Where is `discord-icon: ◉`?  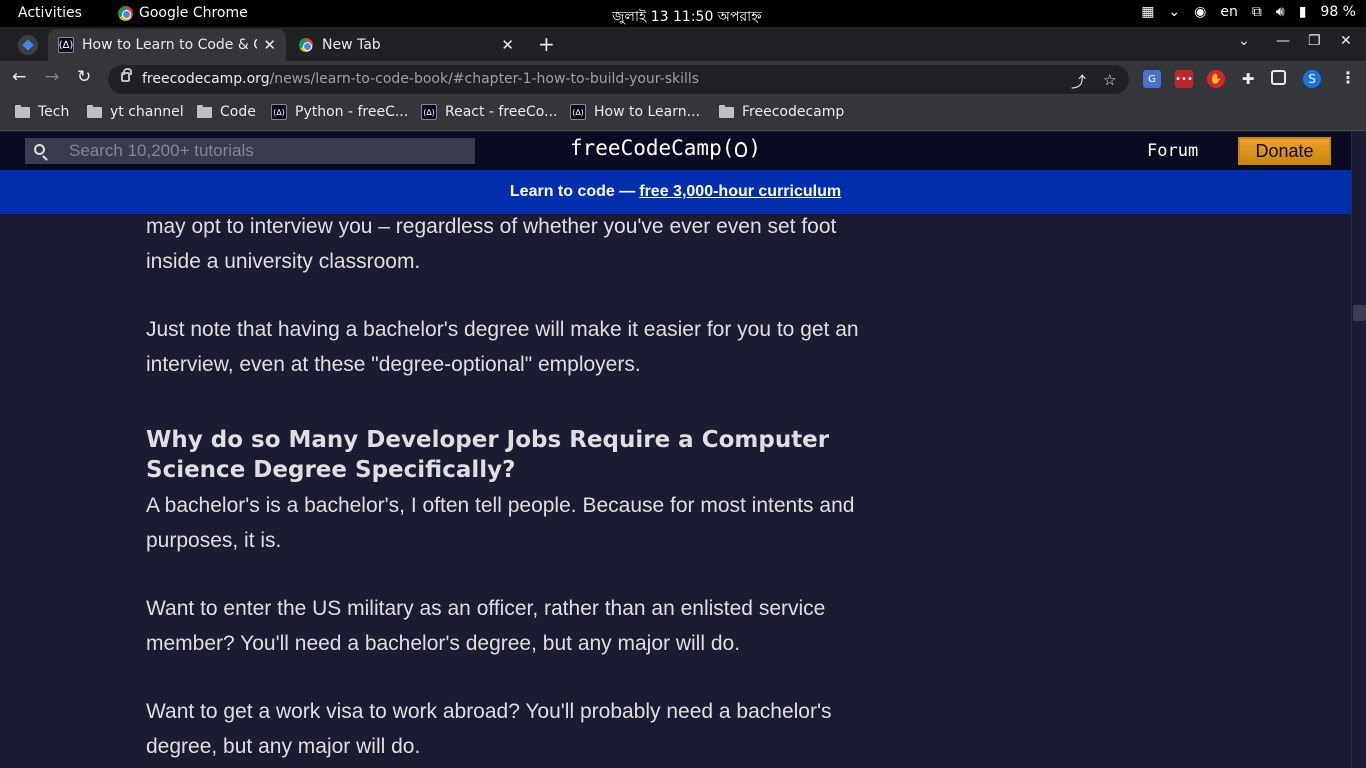 discord-icon: ◉ is located at coordinates (1200, 12).